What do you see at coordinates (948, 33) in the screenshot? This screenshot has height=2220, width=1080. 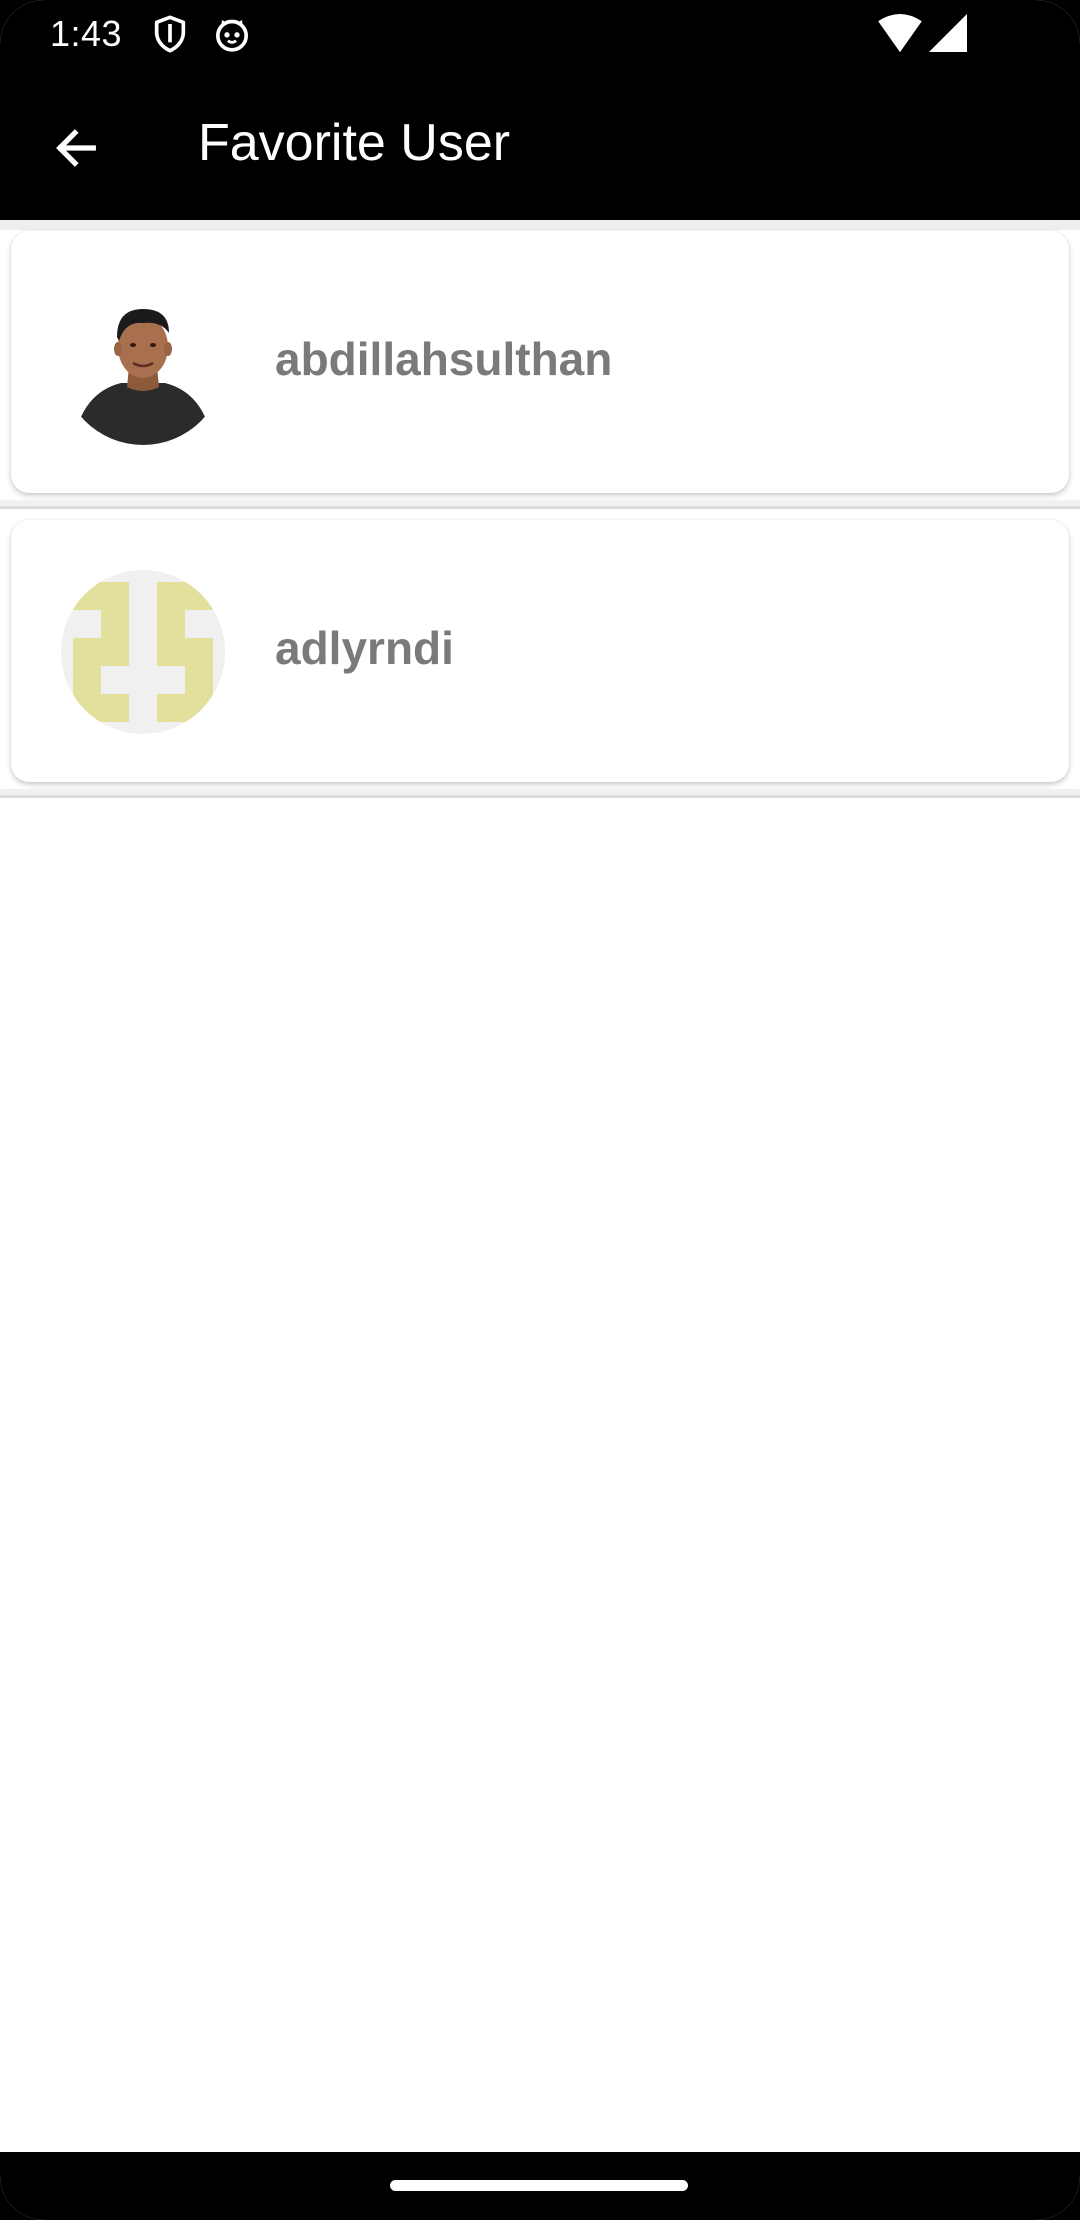 I see `cellular-signal-icon` at bounding box center [948, 33].